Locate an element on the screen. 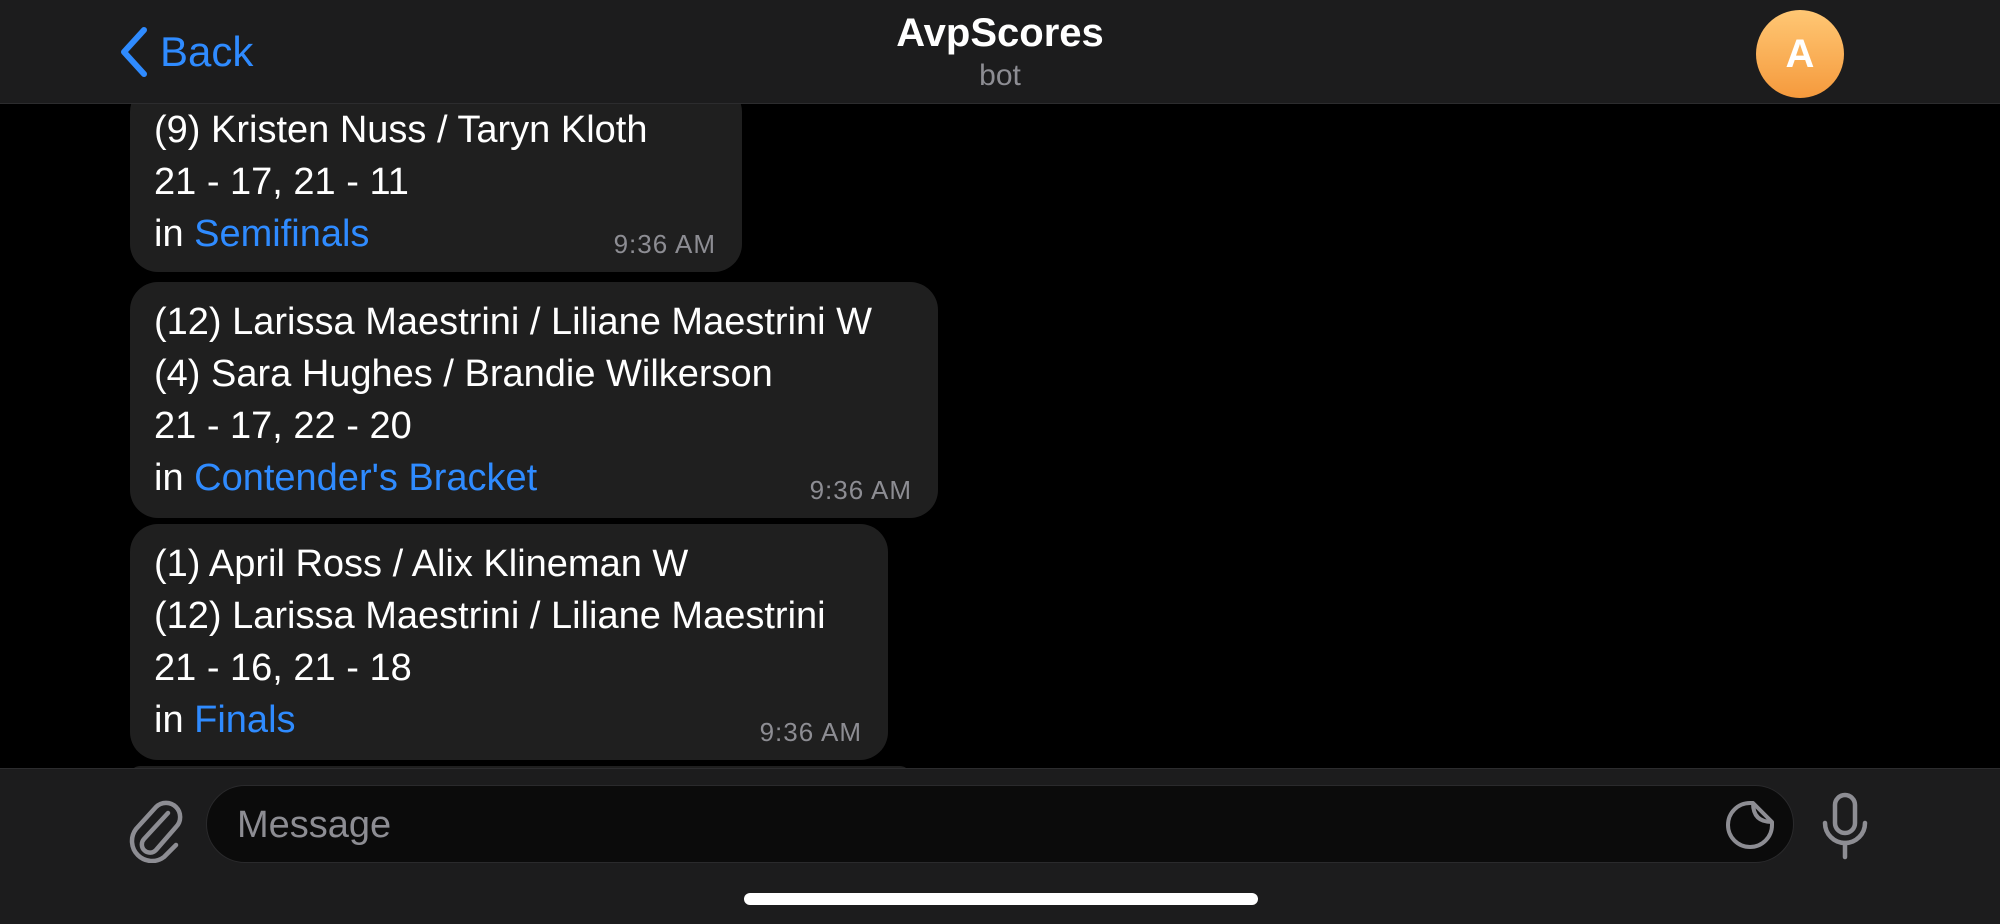 The height and width of the screenshot is (924, 2000). round-link: Contender's Bracket is located at coordinates (365, 478).